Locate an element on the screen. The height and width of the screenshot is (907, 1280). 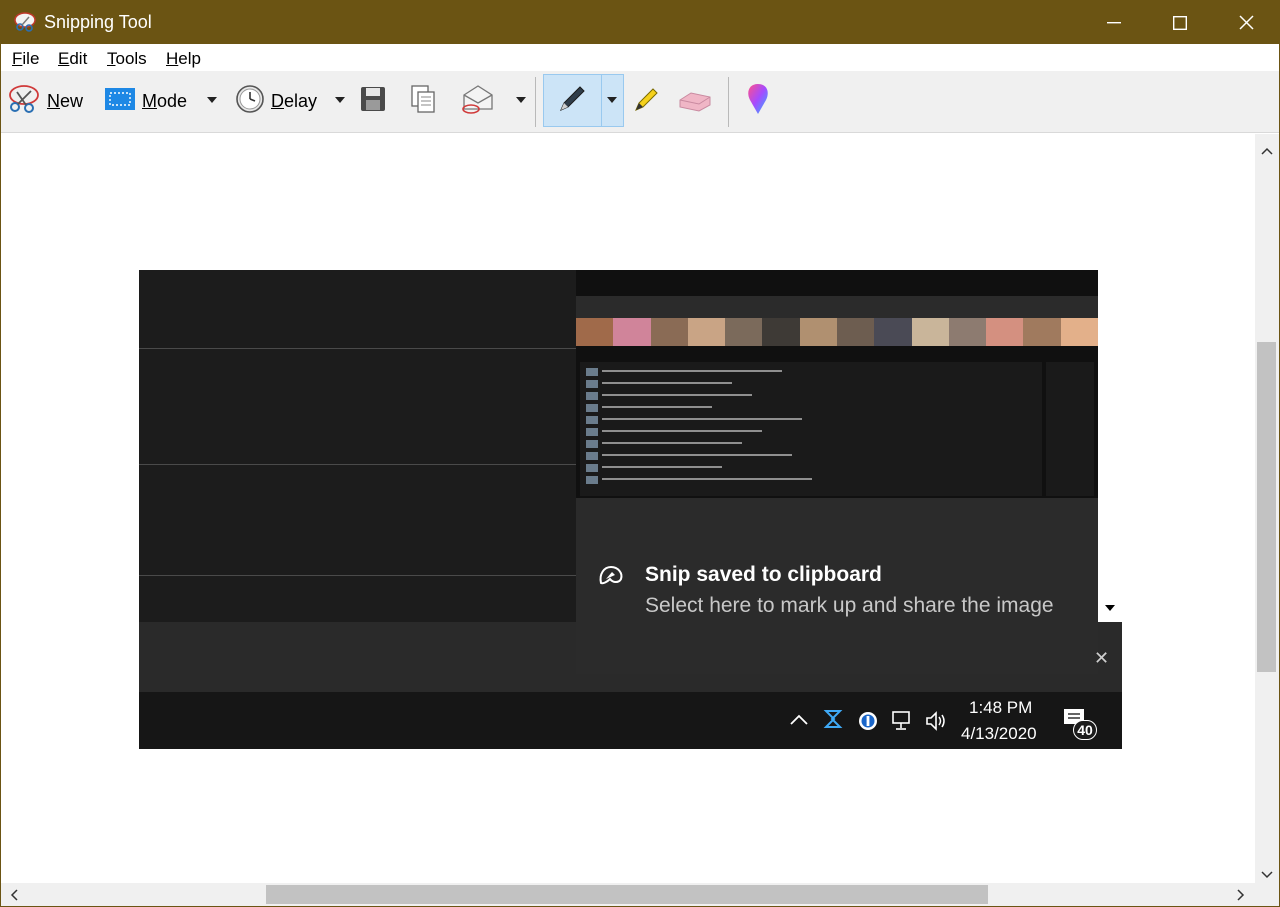
pen-icon is located at coordinates (572, 101).